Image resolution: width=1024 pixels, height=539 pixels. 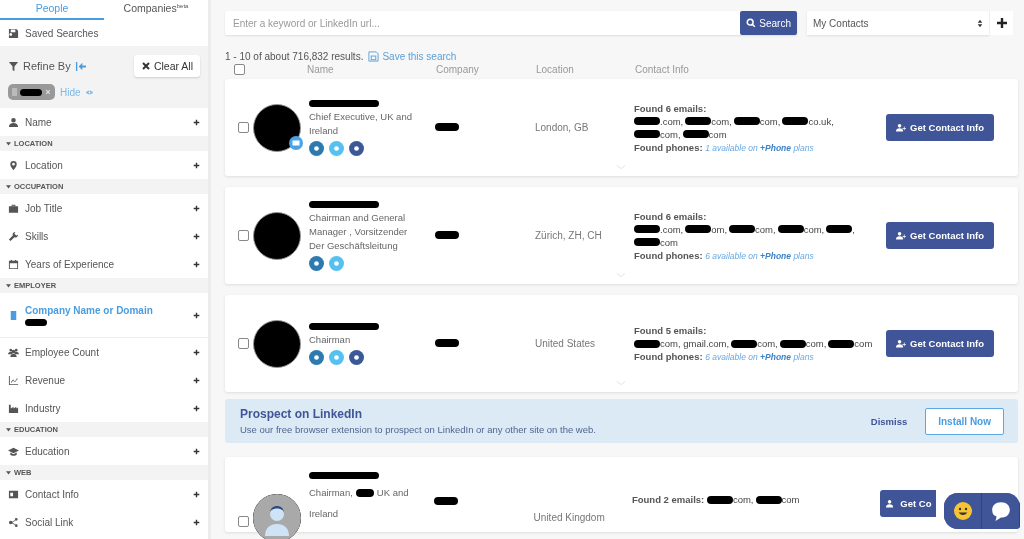 I want to click on filter-item: Contact Info, so click(x=104, y=494).